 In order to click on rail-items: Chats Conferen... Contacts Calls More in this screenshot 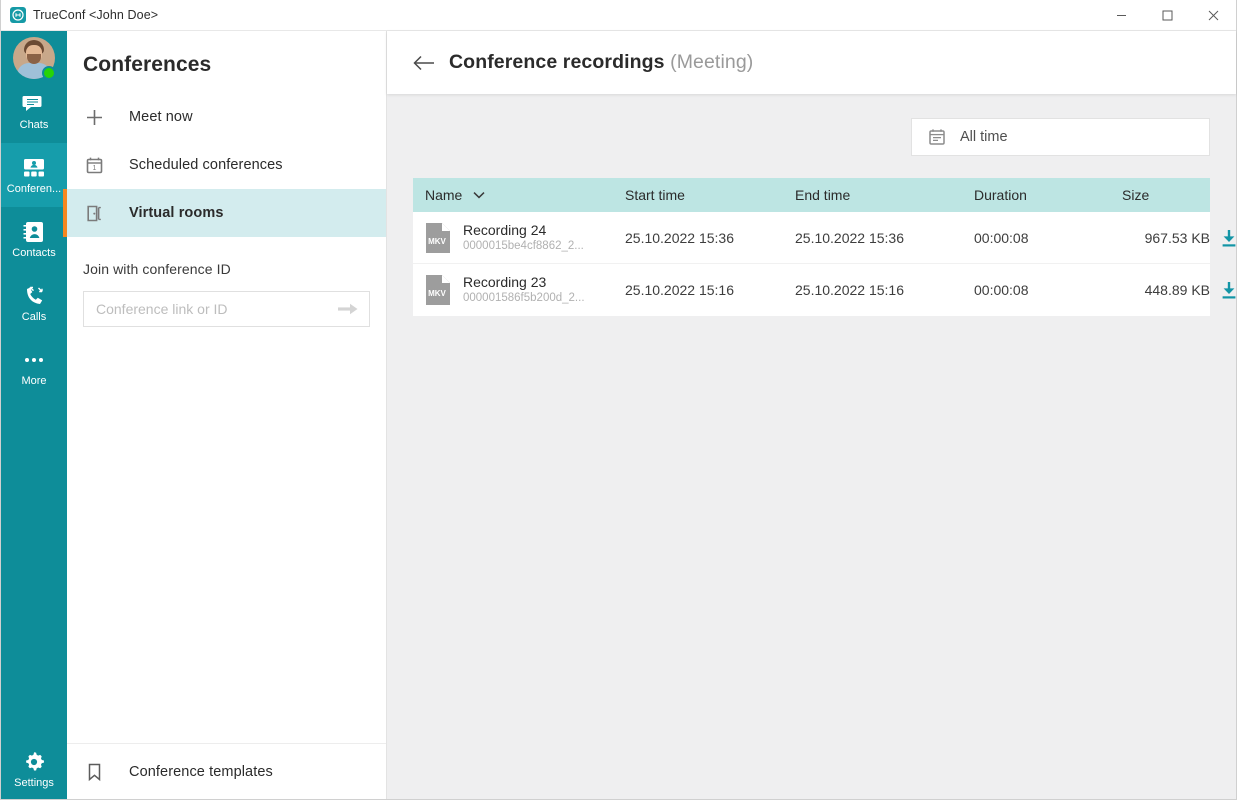, I will do `click(36, 239)`.